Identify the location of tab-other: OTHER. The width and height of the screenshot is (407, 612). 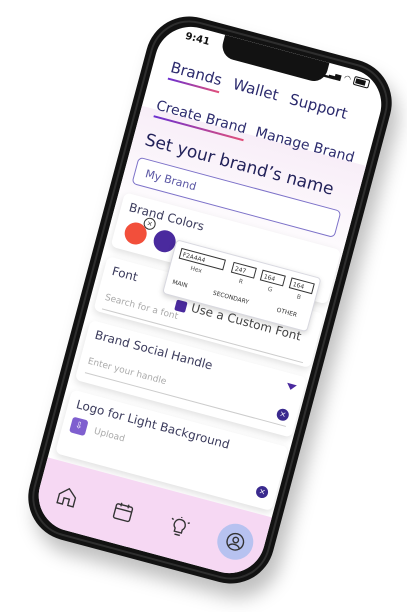
(287, 313).